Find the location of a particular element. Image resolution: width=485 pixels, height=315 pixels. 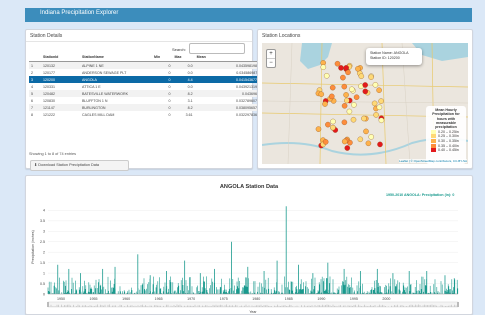

cell-max: 3.1 is located at coordinates (190, 100).